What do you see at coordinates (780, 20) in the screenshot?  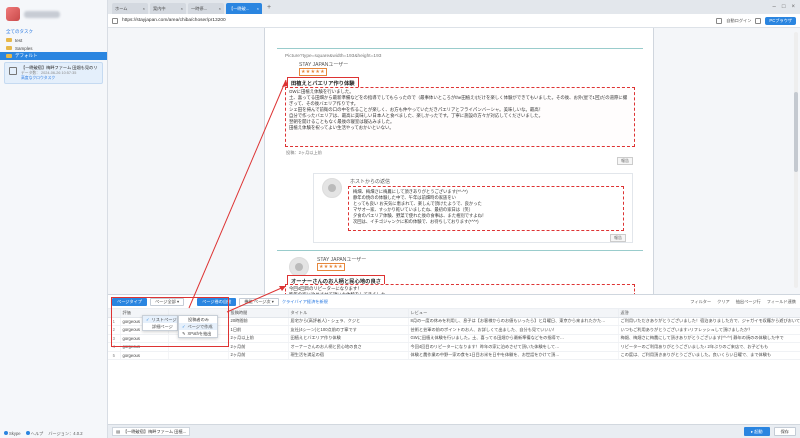 I see `browser-mode-button: PCブラウザ` at bounding box center [780, 20].